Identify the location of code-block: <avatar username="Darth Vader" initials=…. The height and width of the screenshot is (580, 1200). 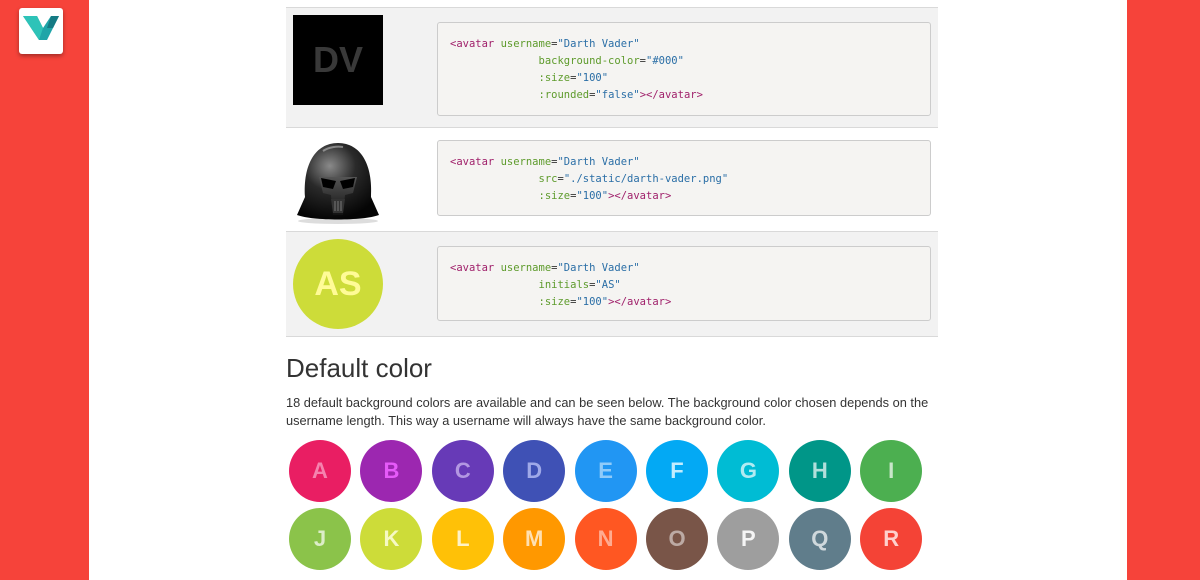
(684, 283).